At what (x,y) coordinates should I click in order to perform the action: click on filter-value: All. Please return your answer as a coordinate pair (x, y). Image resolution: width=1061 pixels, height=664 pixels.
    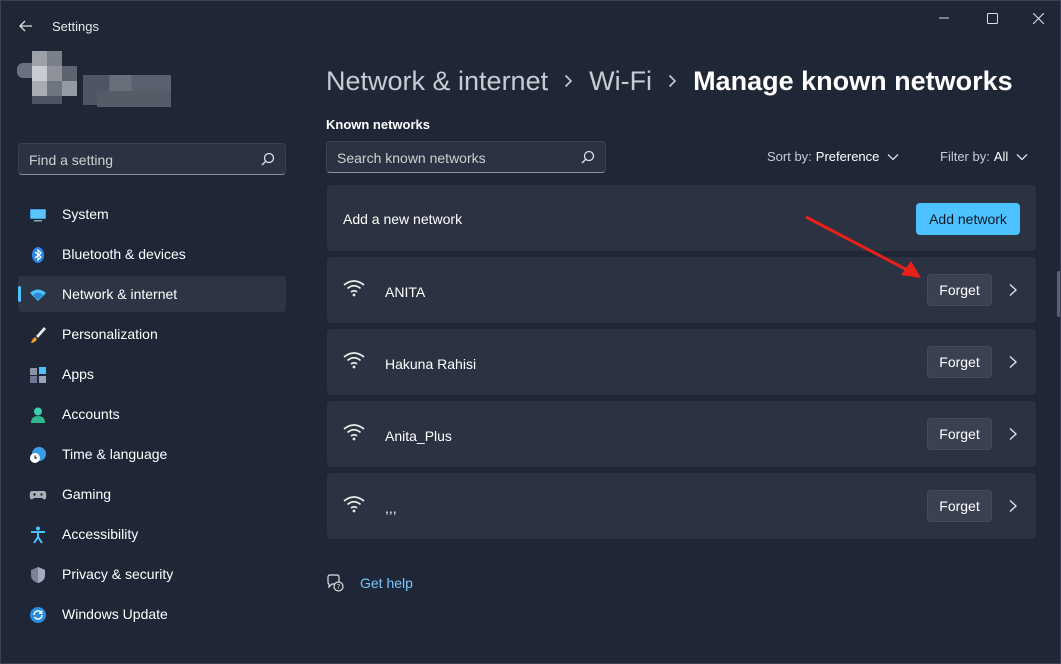
    Looking at the image, I should click on (1001, 156).